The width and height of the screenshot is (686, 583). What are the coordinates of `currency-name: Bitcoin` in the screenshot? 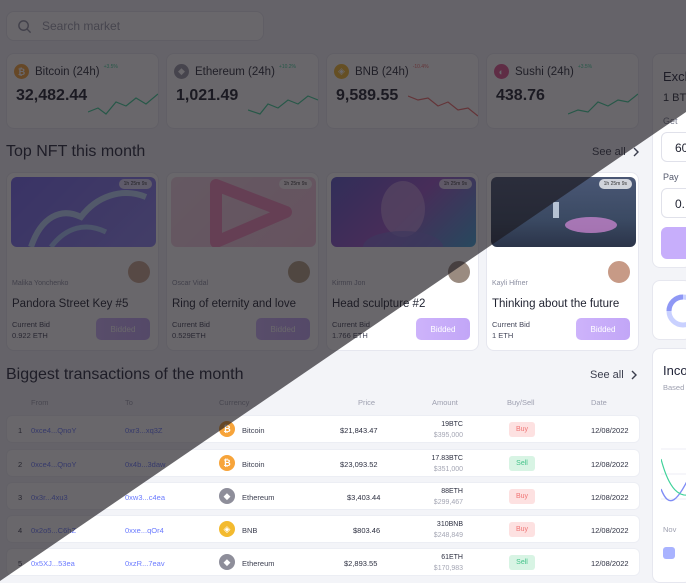 It's located at (253, 430).